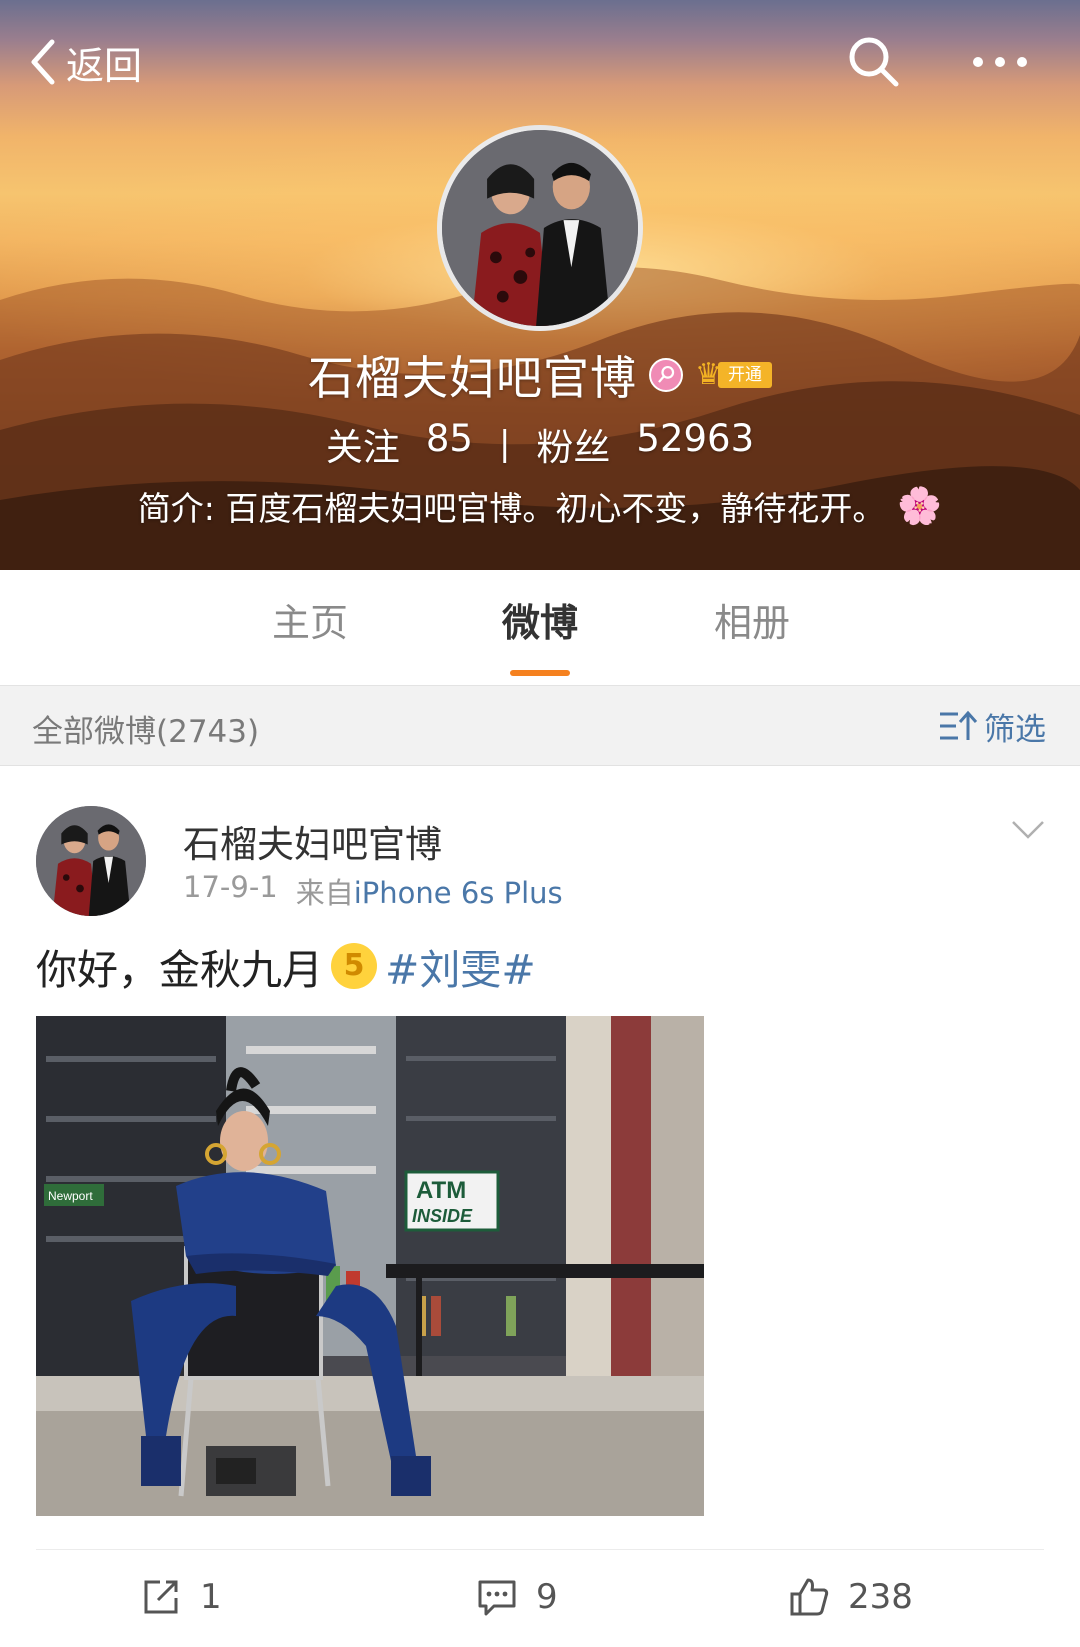 The image size is (1080, 1647). I want to click on following-stat: 关注 85, so click(399, 444).